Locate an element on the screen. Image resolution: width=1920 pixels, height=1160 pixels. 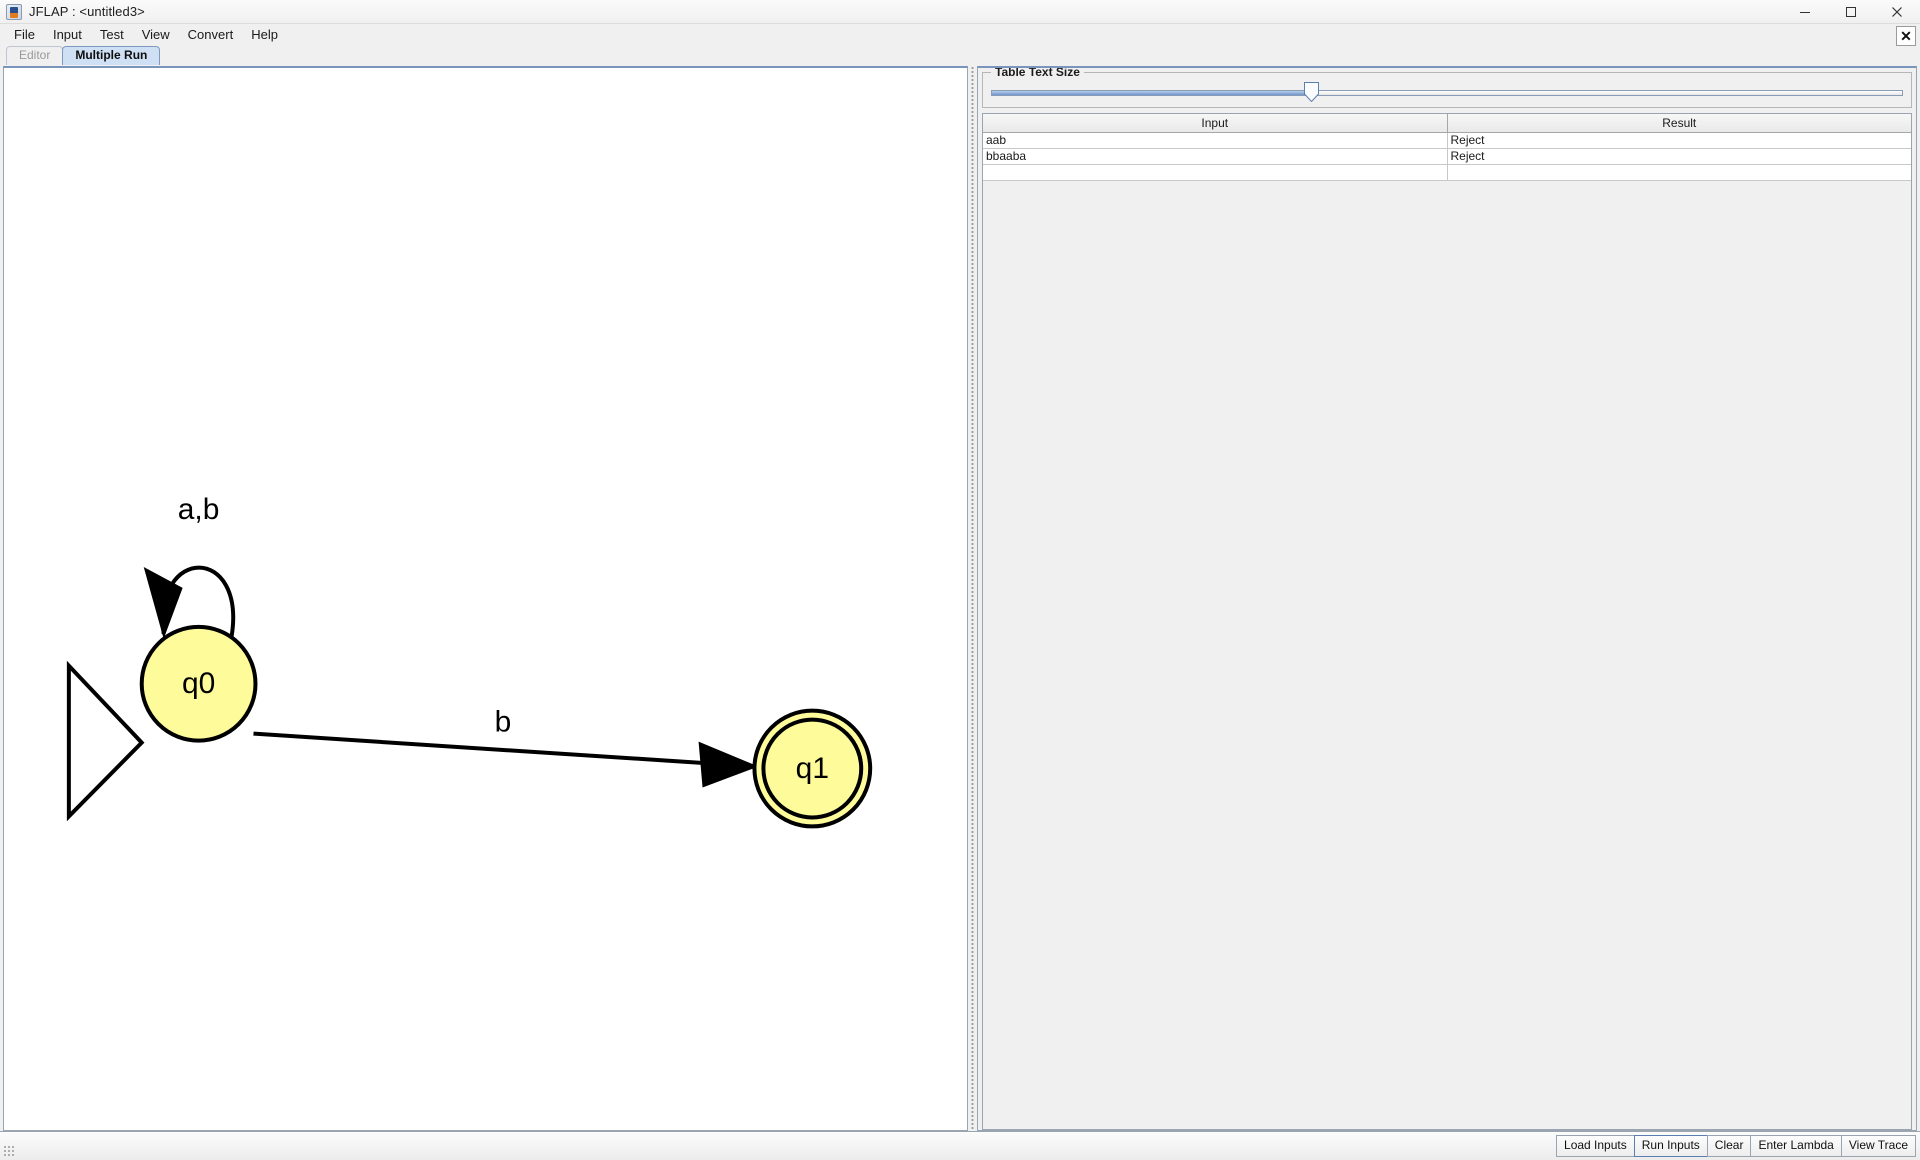
maximize-button is located at coordinates (1851, 12).